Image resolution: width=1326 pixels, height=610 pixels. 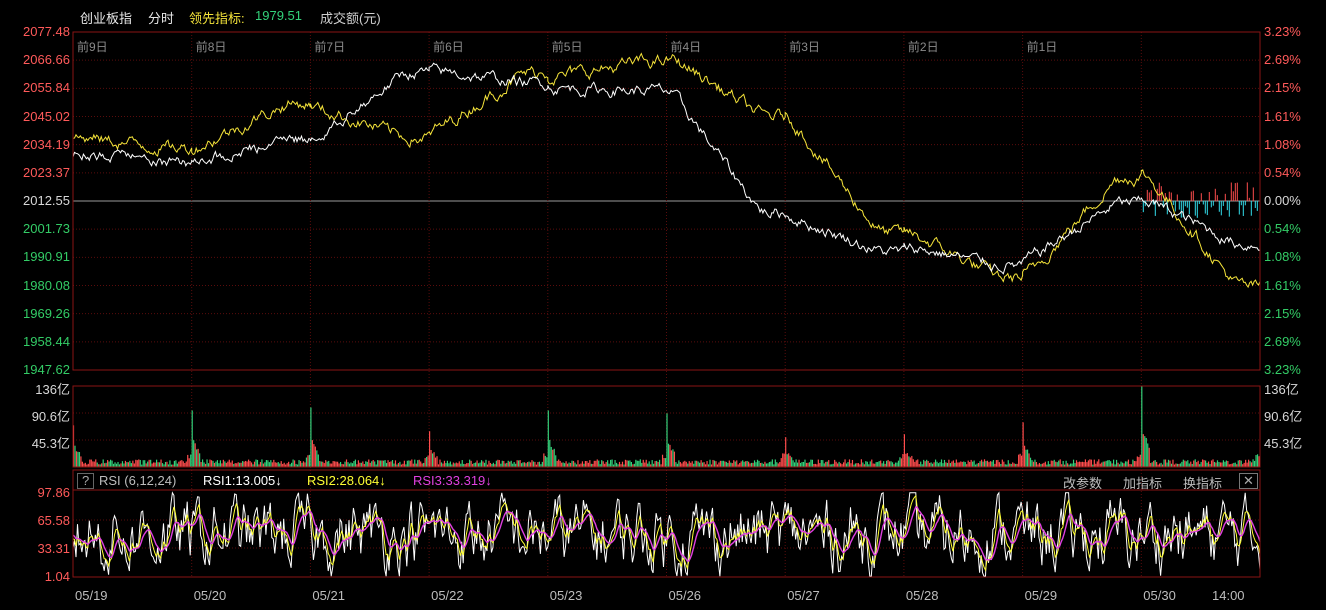 I want to click on day-label: 前6日, so click(x=448, y=47).